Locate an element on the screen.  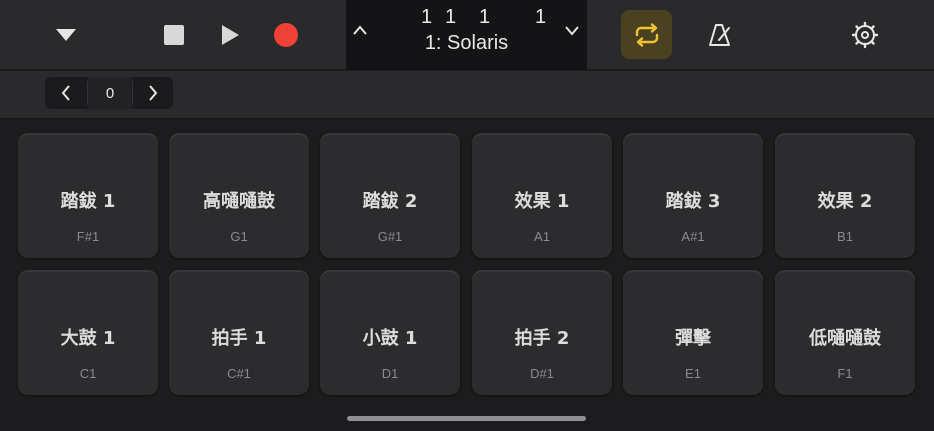
metronome-icon is located at coordinates (719, 35).